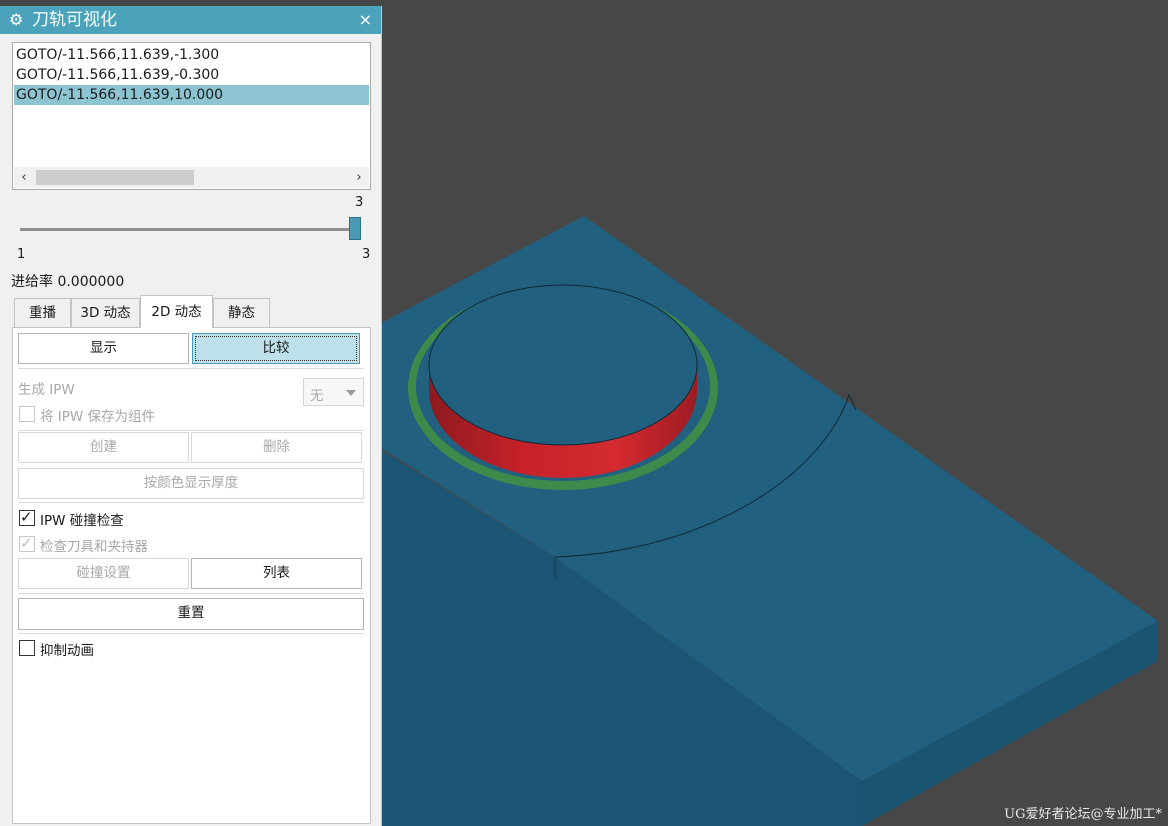 Image resolution: width=1168 pixels, height=826 pixels. Describe the element at coordinates (276, 573) in the screenshot. I see `list-button: 列表` at that location.